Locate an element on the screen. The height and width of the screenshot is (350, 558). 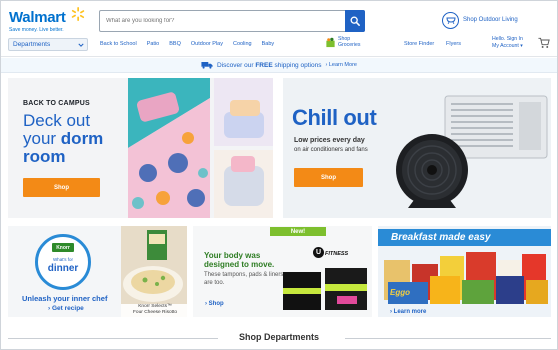
store-finder-link: Store Finder is located at coordinates (419, 44).